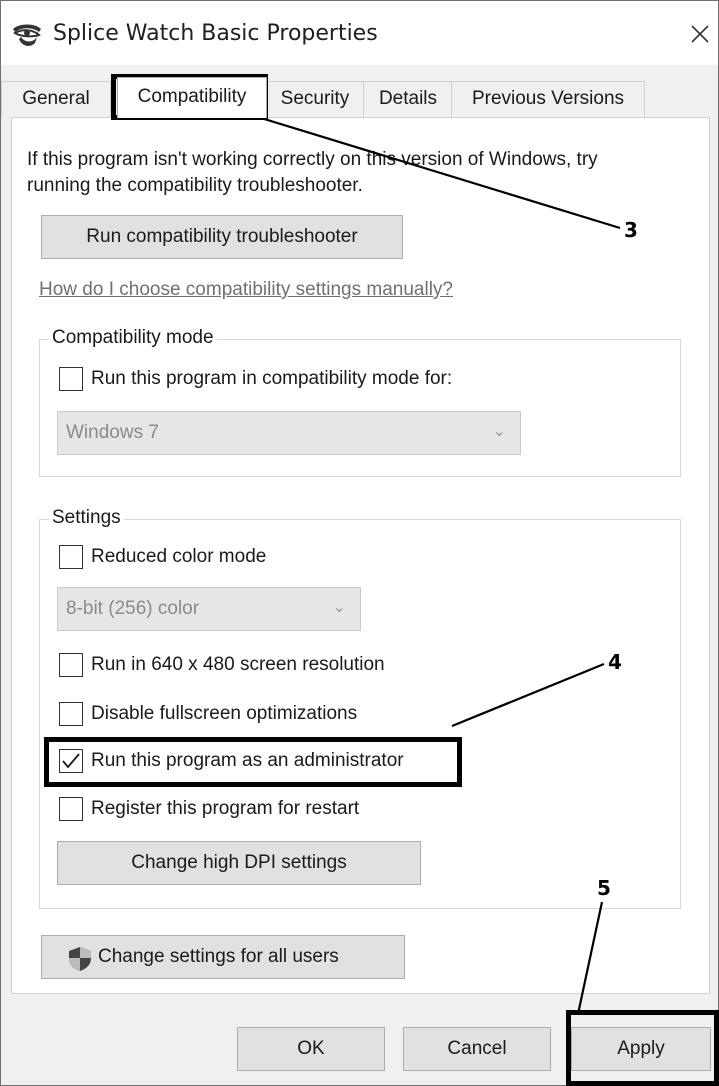  What do you see at coordinates (604, 888) in the screenshot?
I see `callout-5: 5` at bounding box center [604, 888].